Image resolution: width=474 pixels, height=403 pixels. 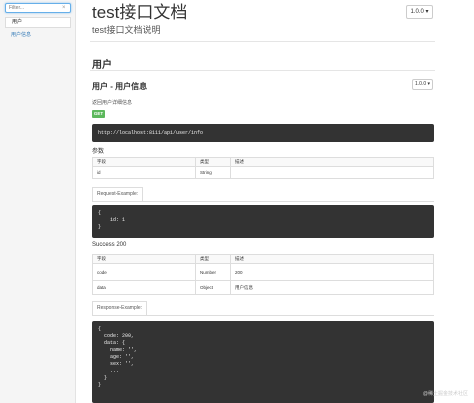 What do you see at coordinates (38, 22) in the screenshot?
I see `sidebar-group-user: 用户` at bounding box center [38, 22].